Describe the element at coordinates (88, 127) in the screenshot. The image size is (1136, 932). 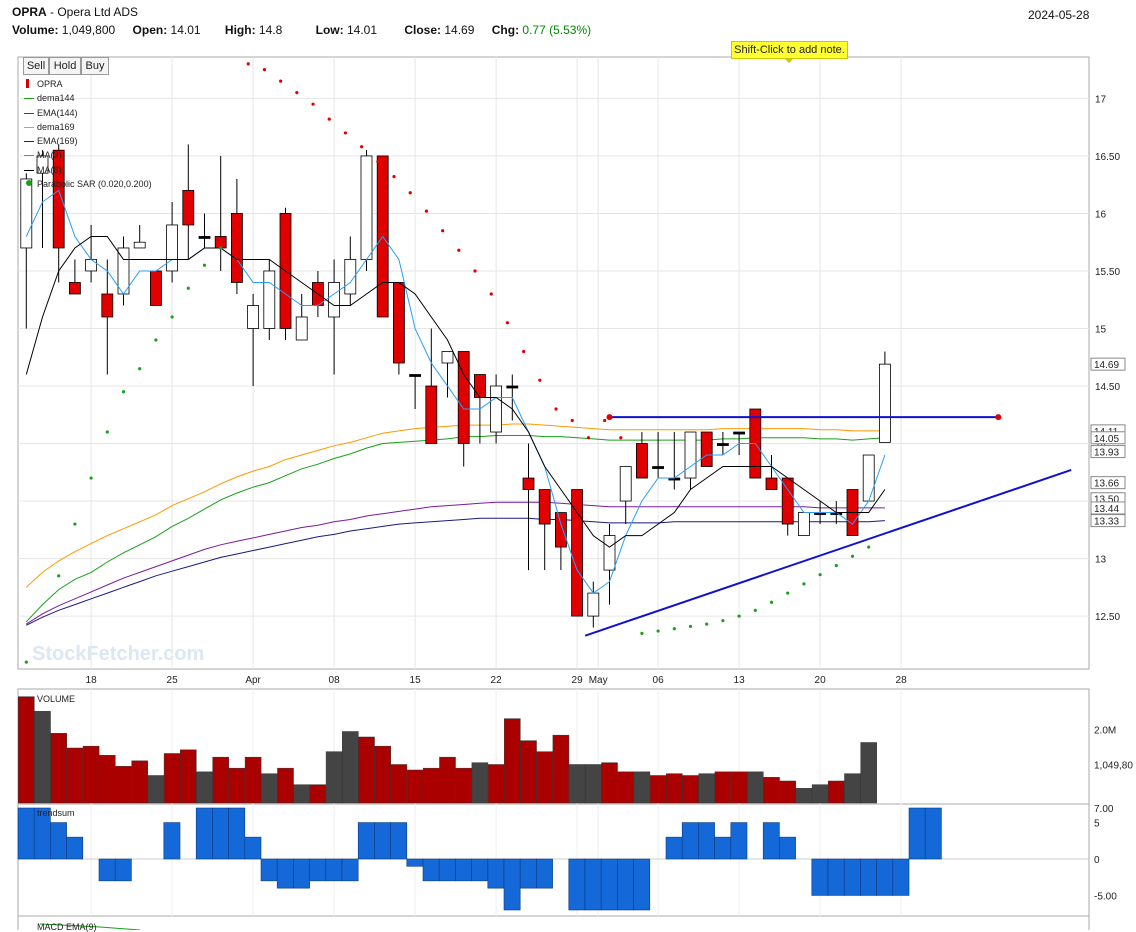
I see `legend-item: dema169` at that location.